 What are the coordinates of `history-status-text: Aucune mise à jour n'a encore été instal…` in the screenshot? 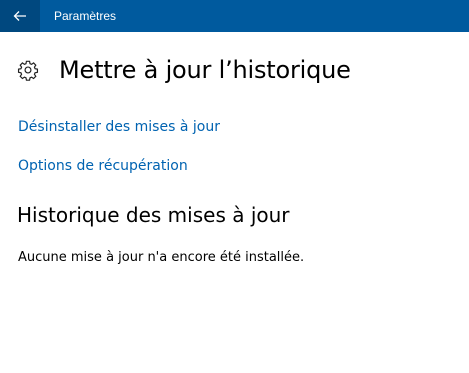 It's located at (161, 257).